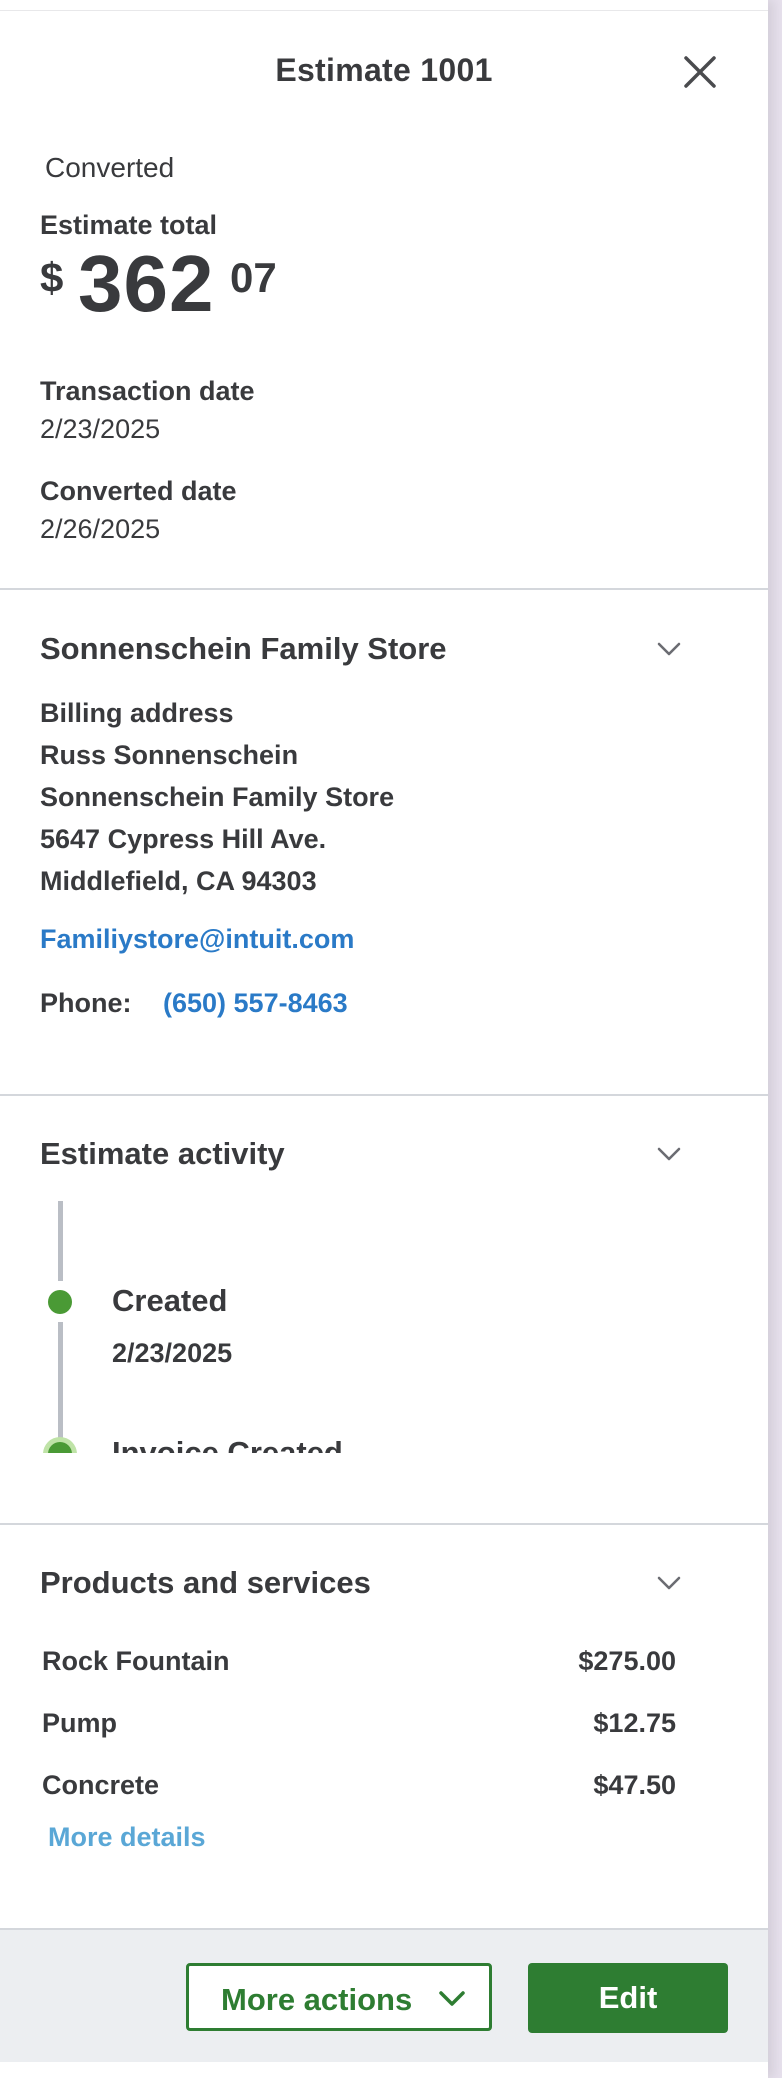  What do you see at coordinates (138, 491) in the screenshot?
I see `converted-date-label: Converted date` at bounding box center [138, 491].